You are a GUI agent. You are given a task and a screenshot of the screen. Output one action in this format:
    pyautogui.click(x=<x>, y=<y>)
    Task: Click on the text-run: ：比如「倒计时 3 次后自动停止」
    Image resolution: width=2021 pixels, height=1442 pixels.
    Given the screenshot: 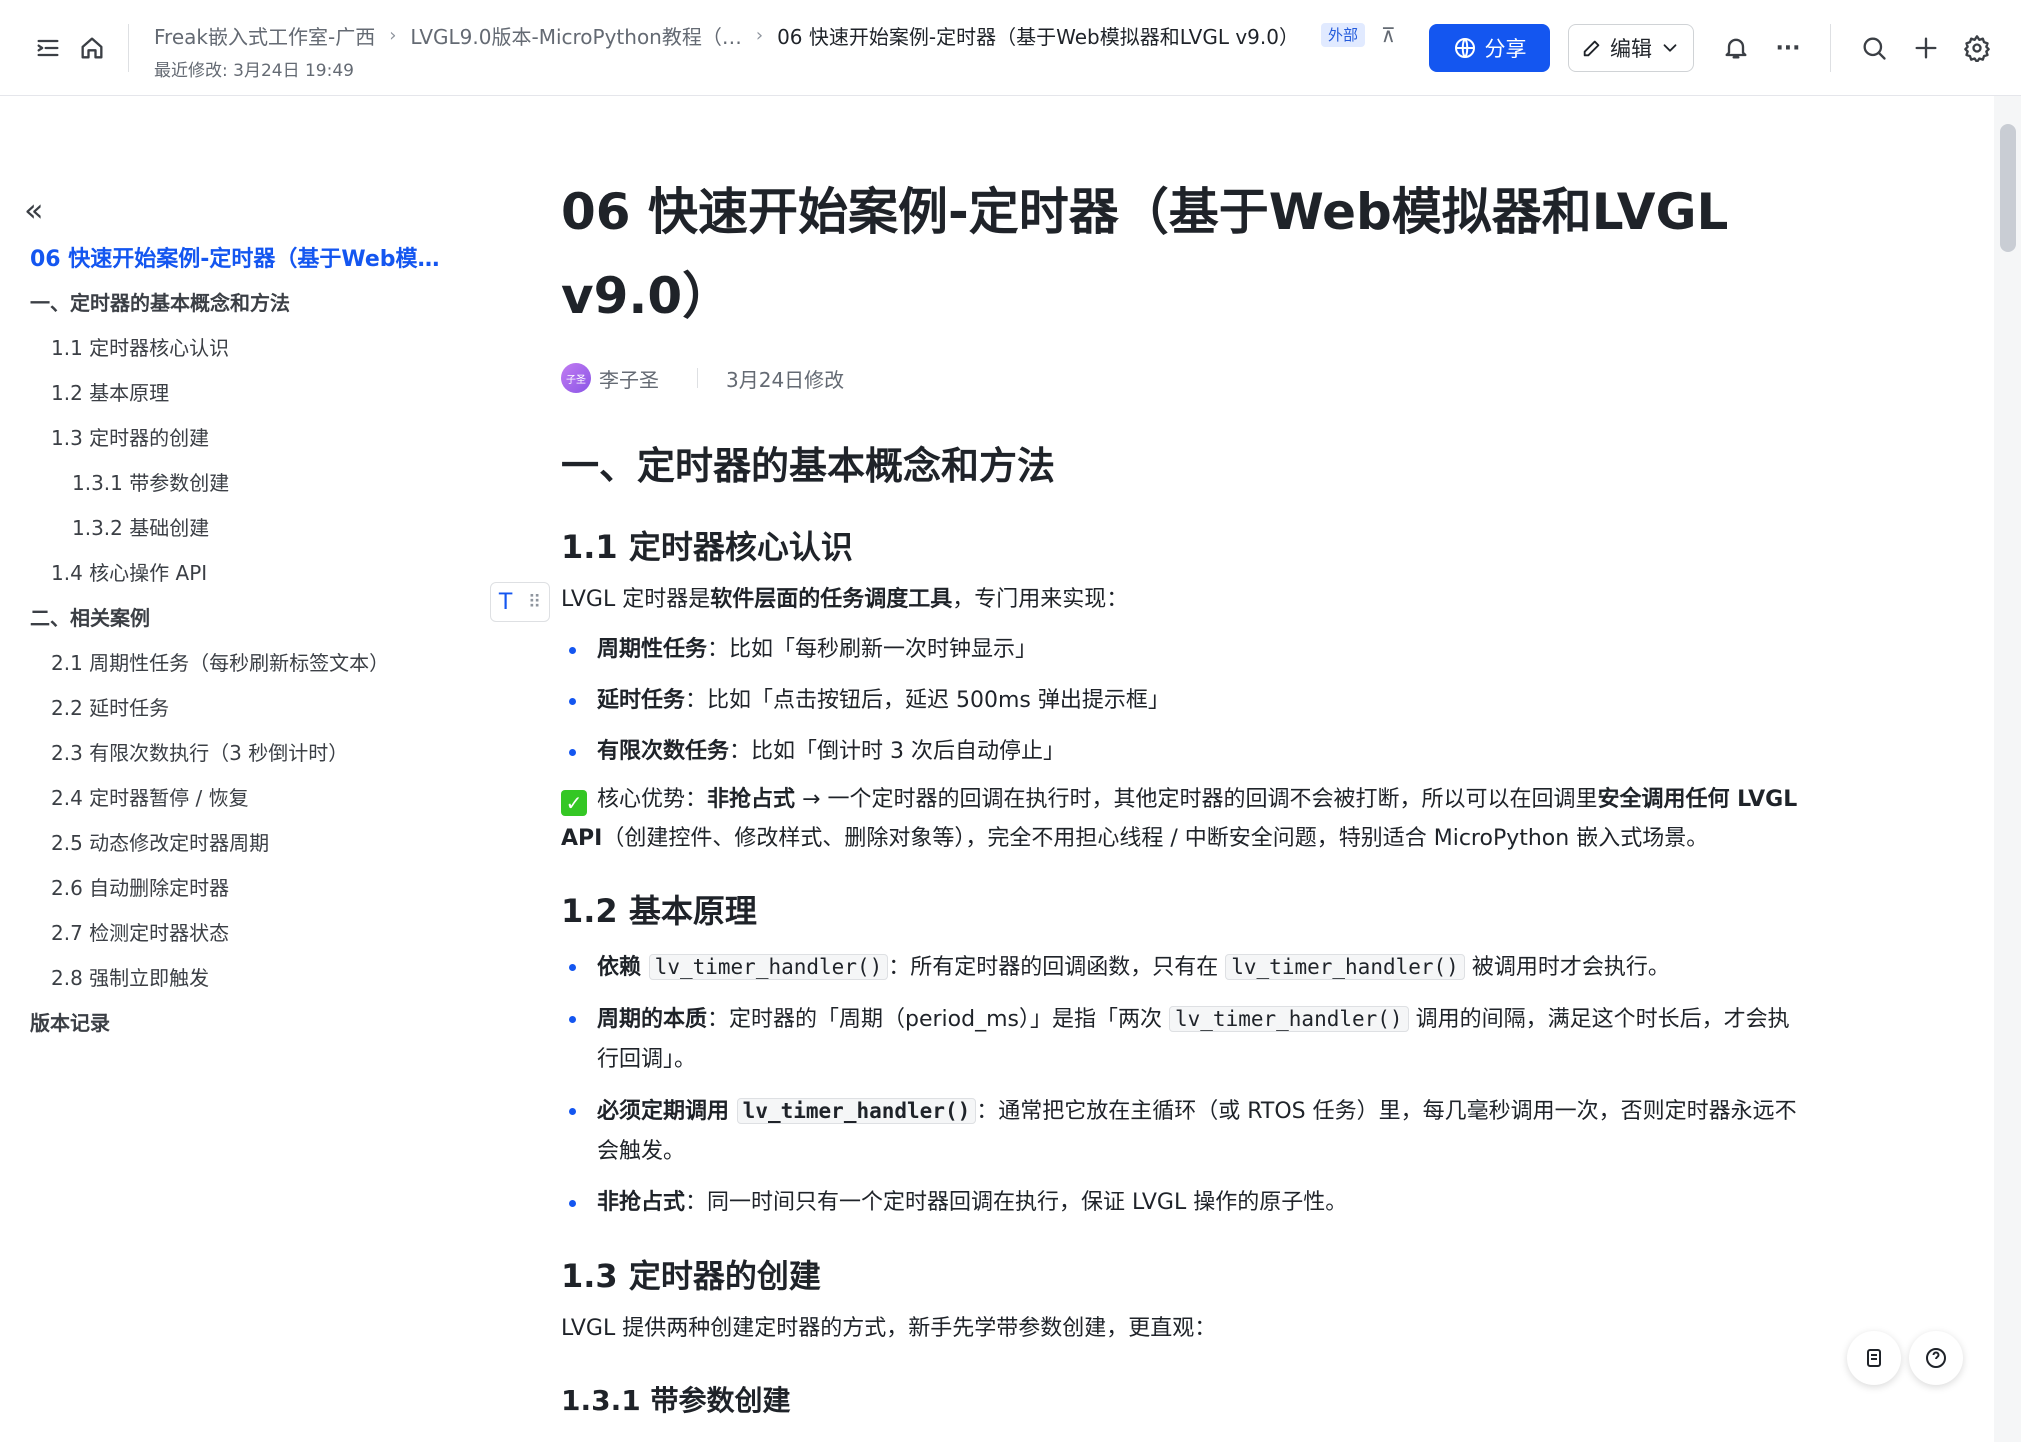 What is the action you would take?
    pyautogui.click(x=897, y=751)
    